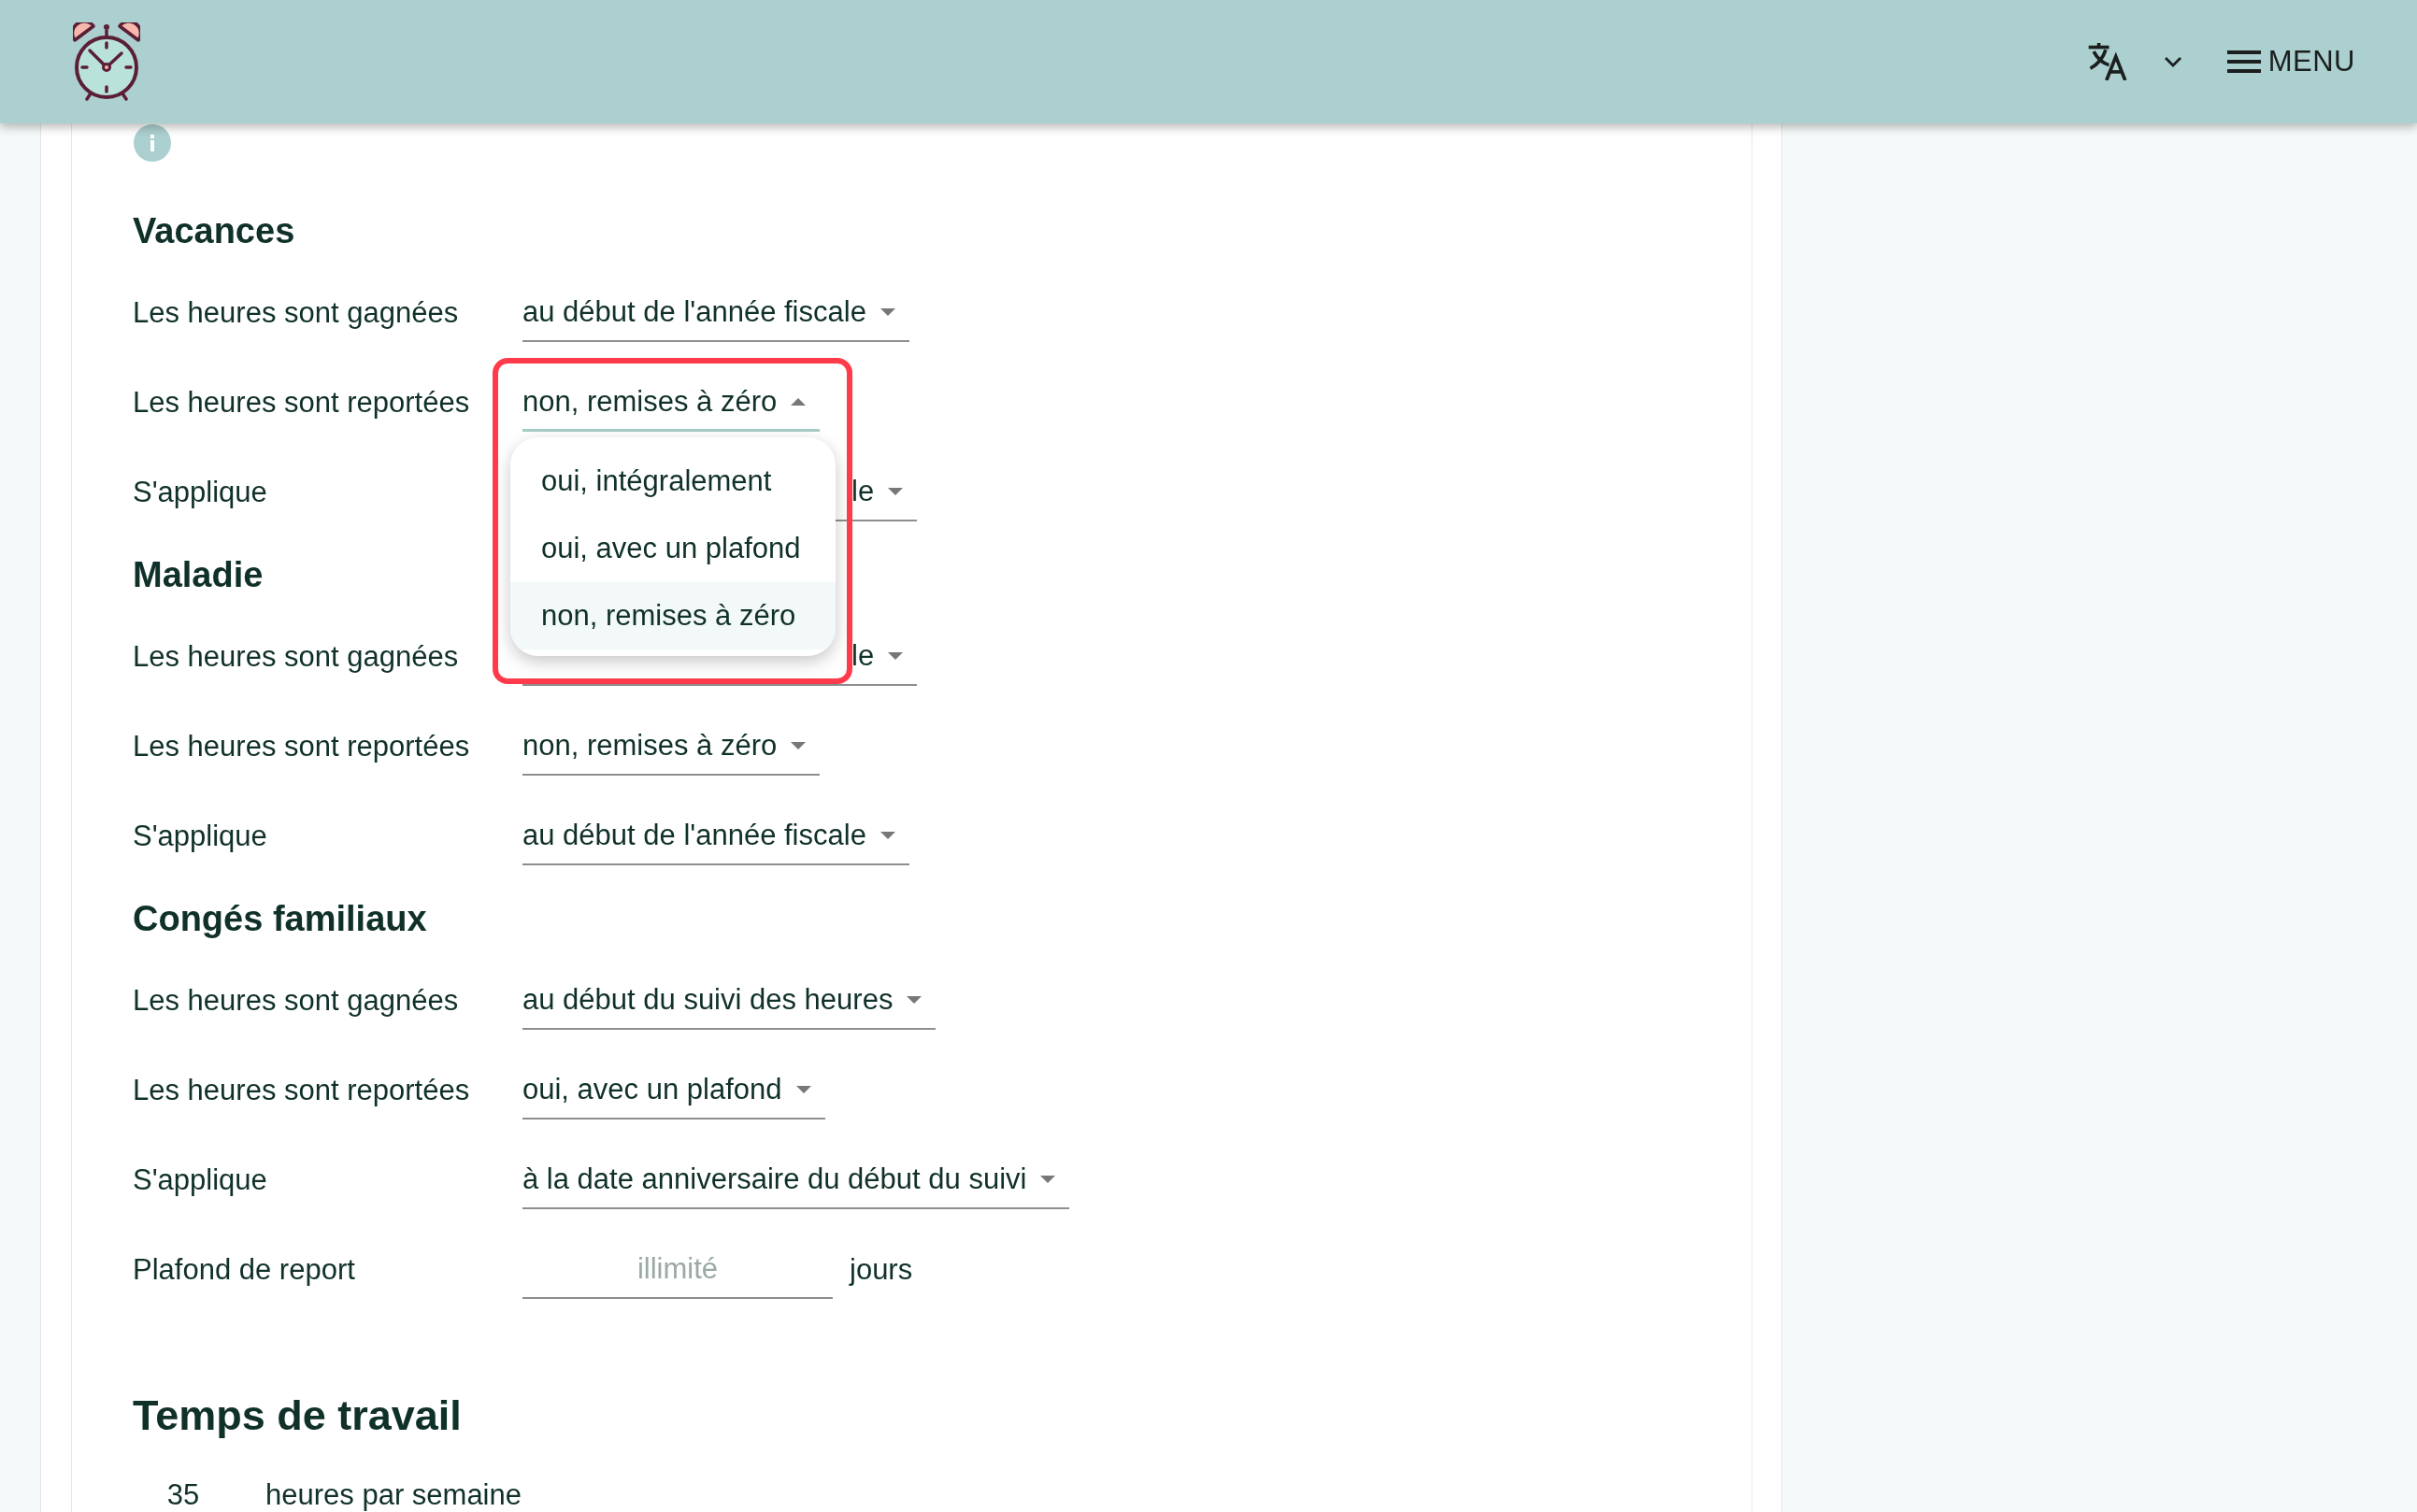 The image size is (2417, 1512). I want to click on dropdown-field: au début du suivi des heures, so click(730, 1001).